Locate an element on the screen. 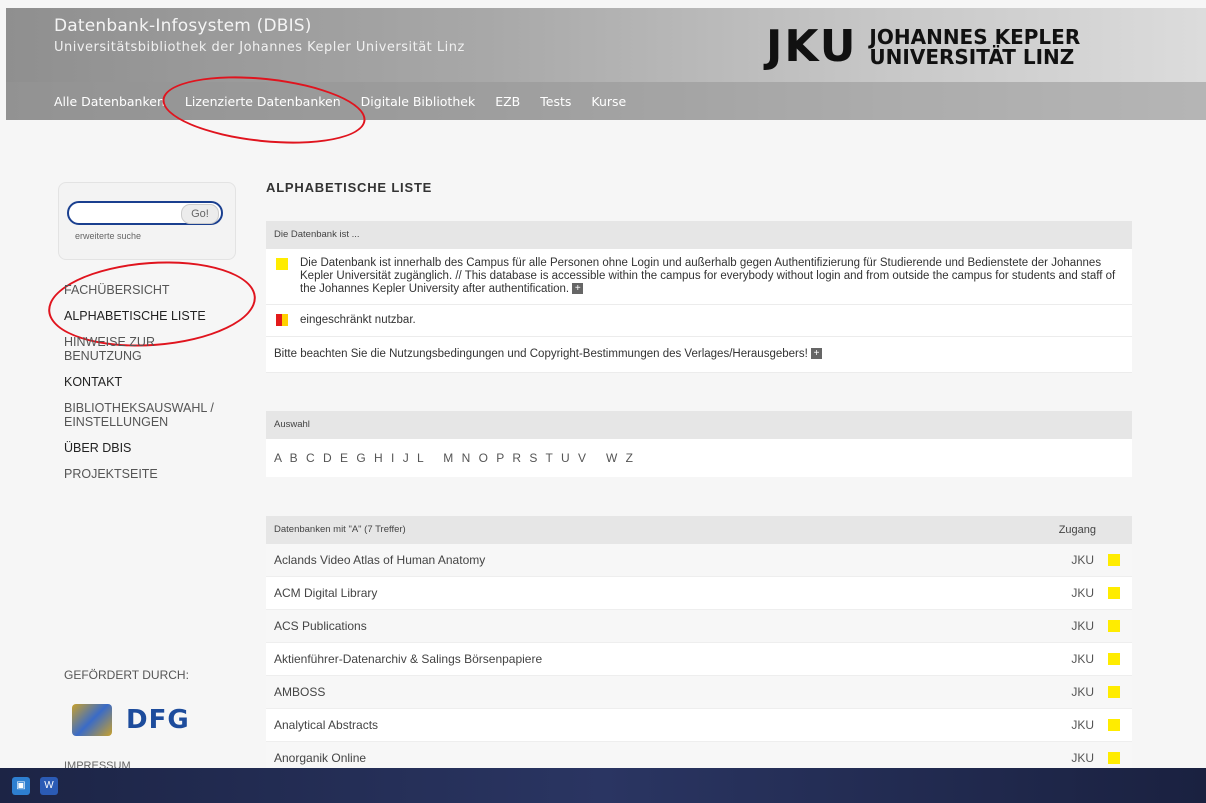 The width and height of the screenshot is (1206, 803). sidebar-item-hinweise: HINWEISE ZUR BENUTZUNG is located at coordinates (124, 349).